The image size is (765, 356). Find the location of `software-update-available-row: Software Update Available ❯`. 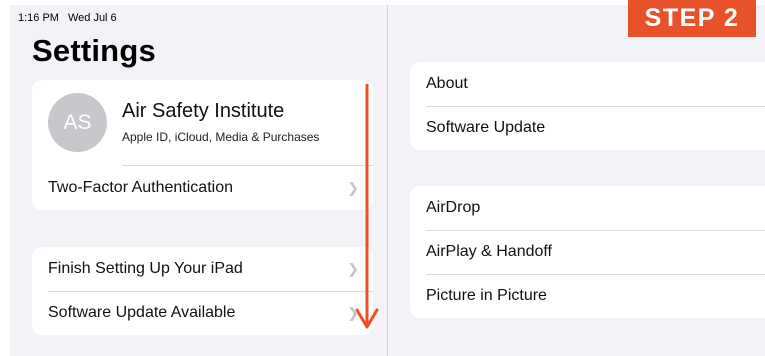

software-update-available-row: Software Update Available ❯ is located at coordinates (202, 313).